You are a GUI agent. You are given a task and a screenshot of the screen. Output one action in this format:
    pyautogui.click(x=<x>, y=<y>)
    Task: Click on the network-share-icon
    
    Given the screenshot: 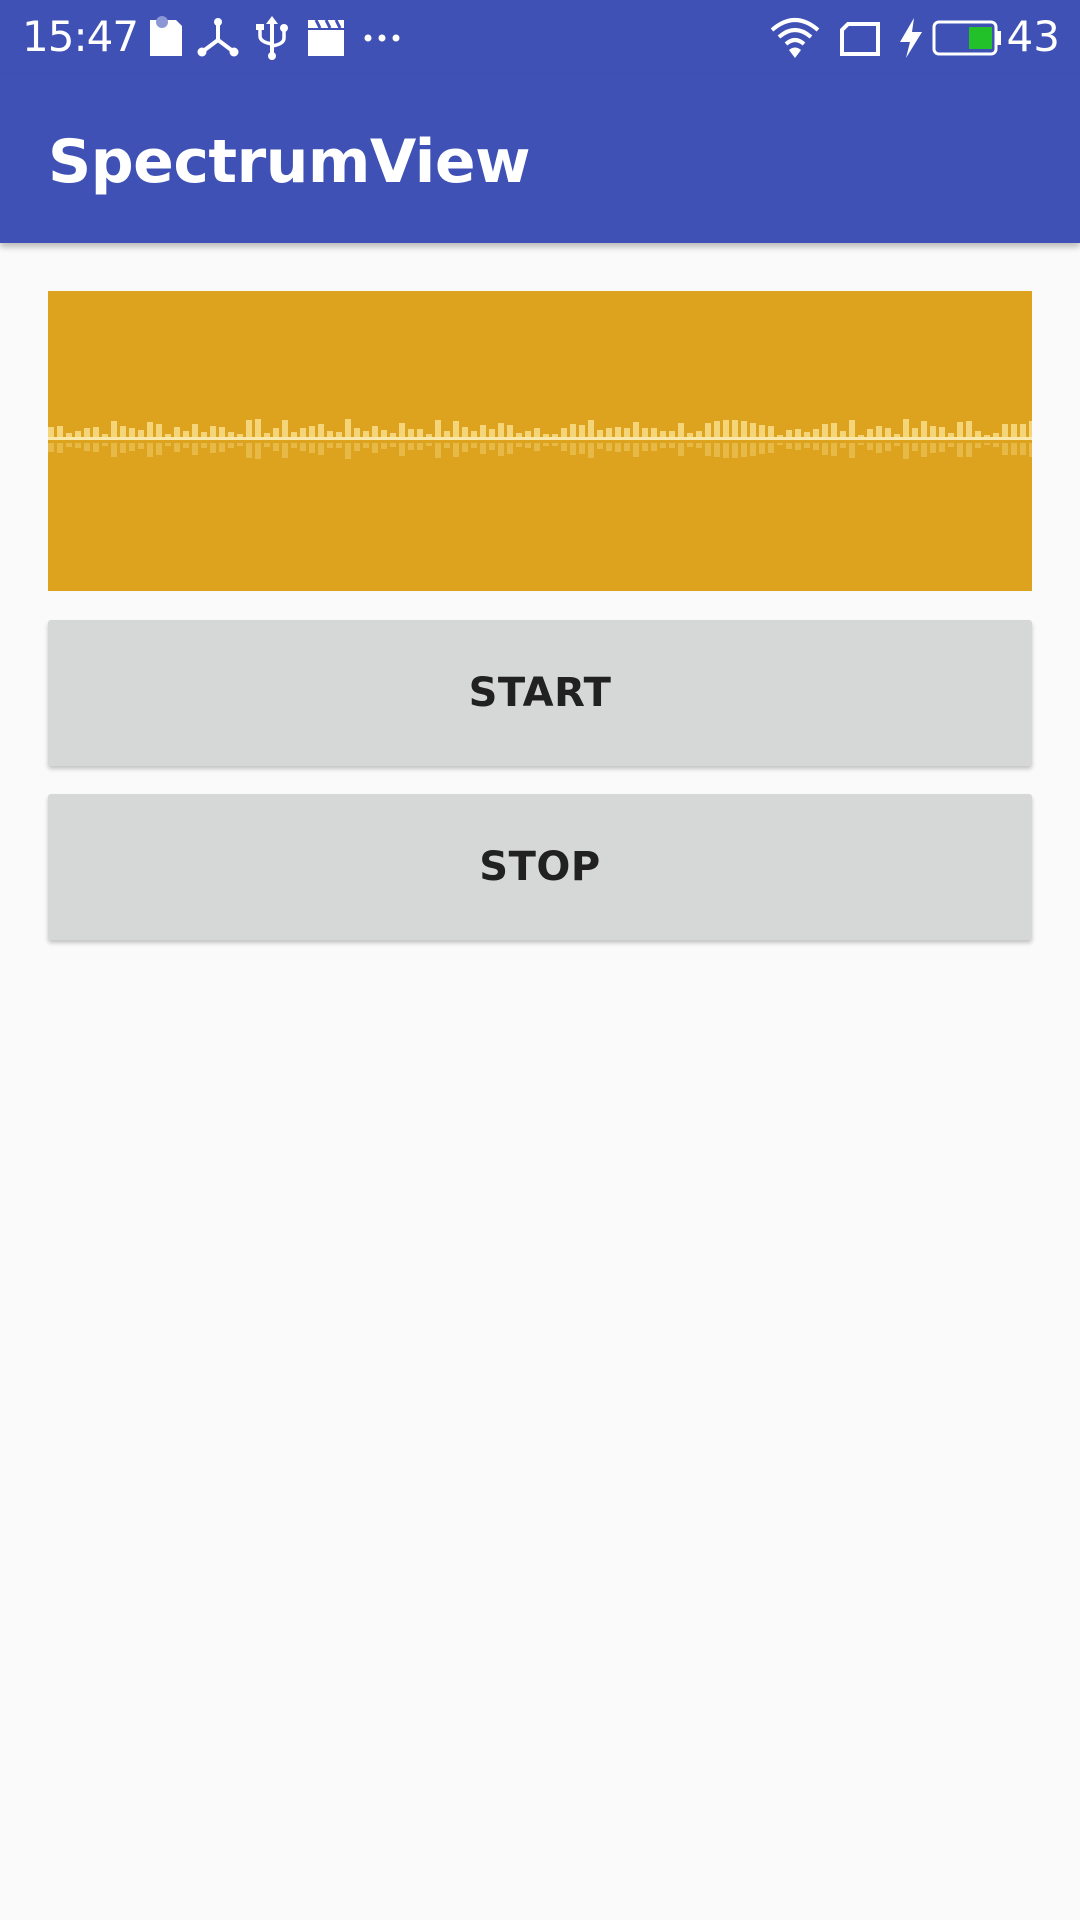 What is the action you would take?
    pyautogui.click(x=218, y=38)
    